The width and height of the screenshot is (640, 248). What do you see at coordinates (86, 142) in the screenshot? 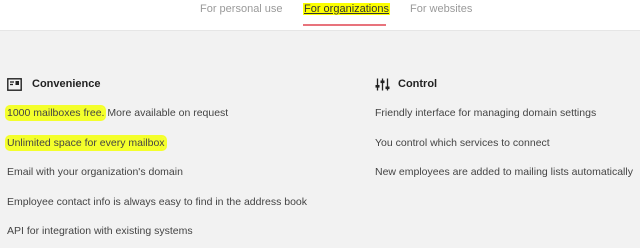
I see `highlighted-text: Unlimited space for every mailbox` at bounding box center [86, 142].